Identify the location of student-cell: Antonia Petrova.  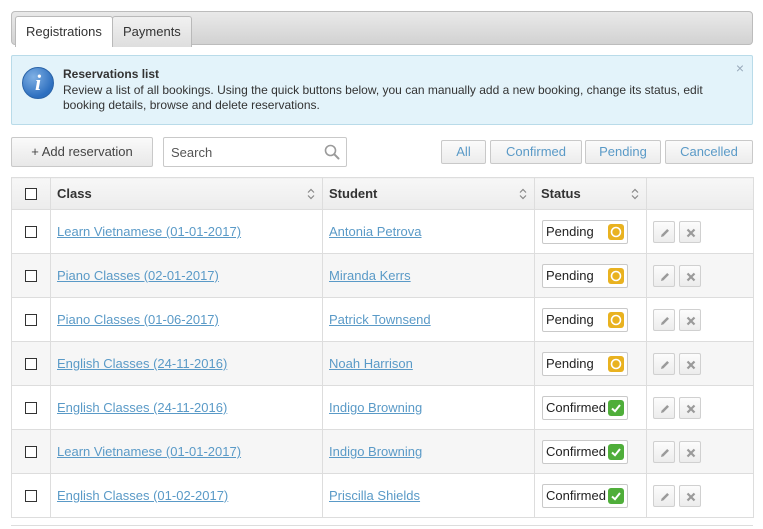
(428, 231).